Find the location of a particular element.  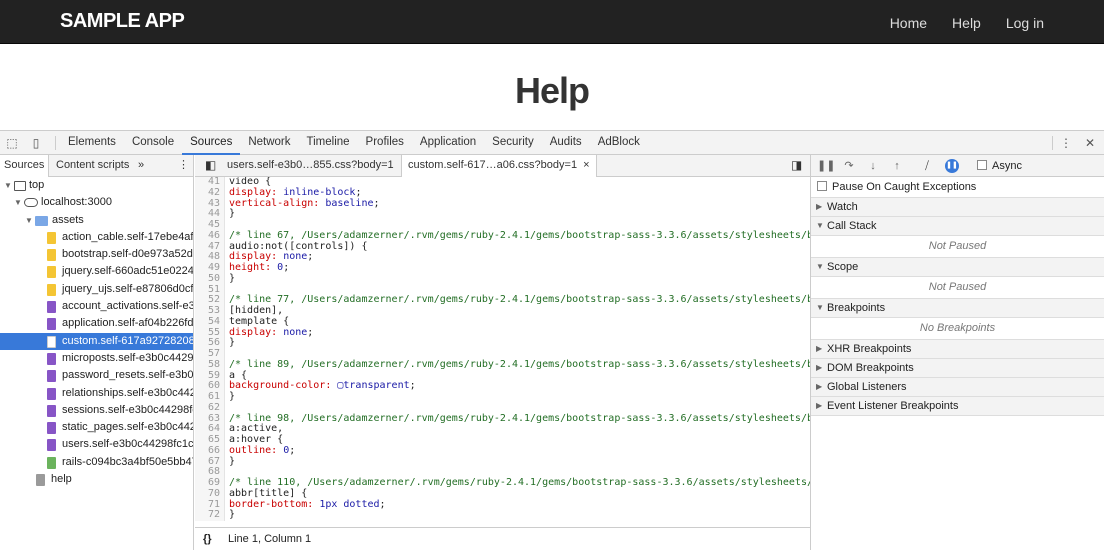

section-event-listener-breakpoints: ▶ Event Listener Breakpoints is located at coordinates (957, 406).